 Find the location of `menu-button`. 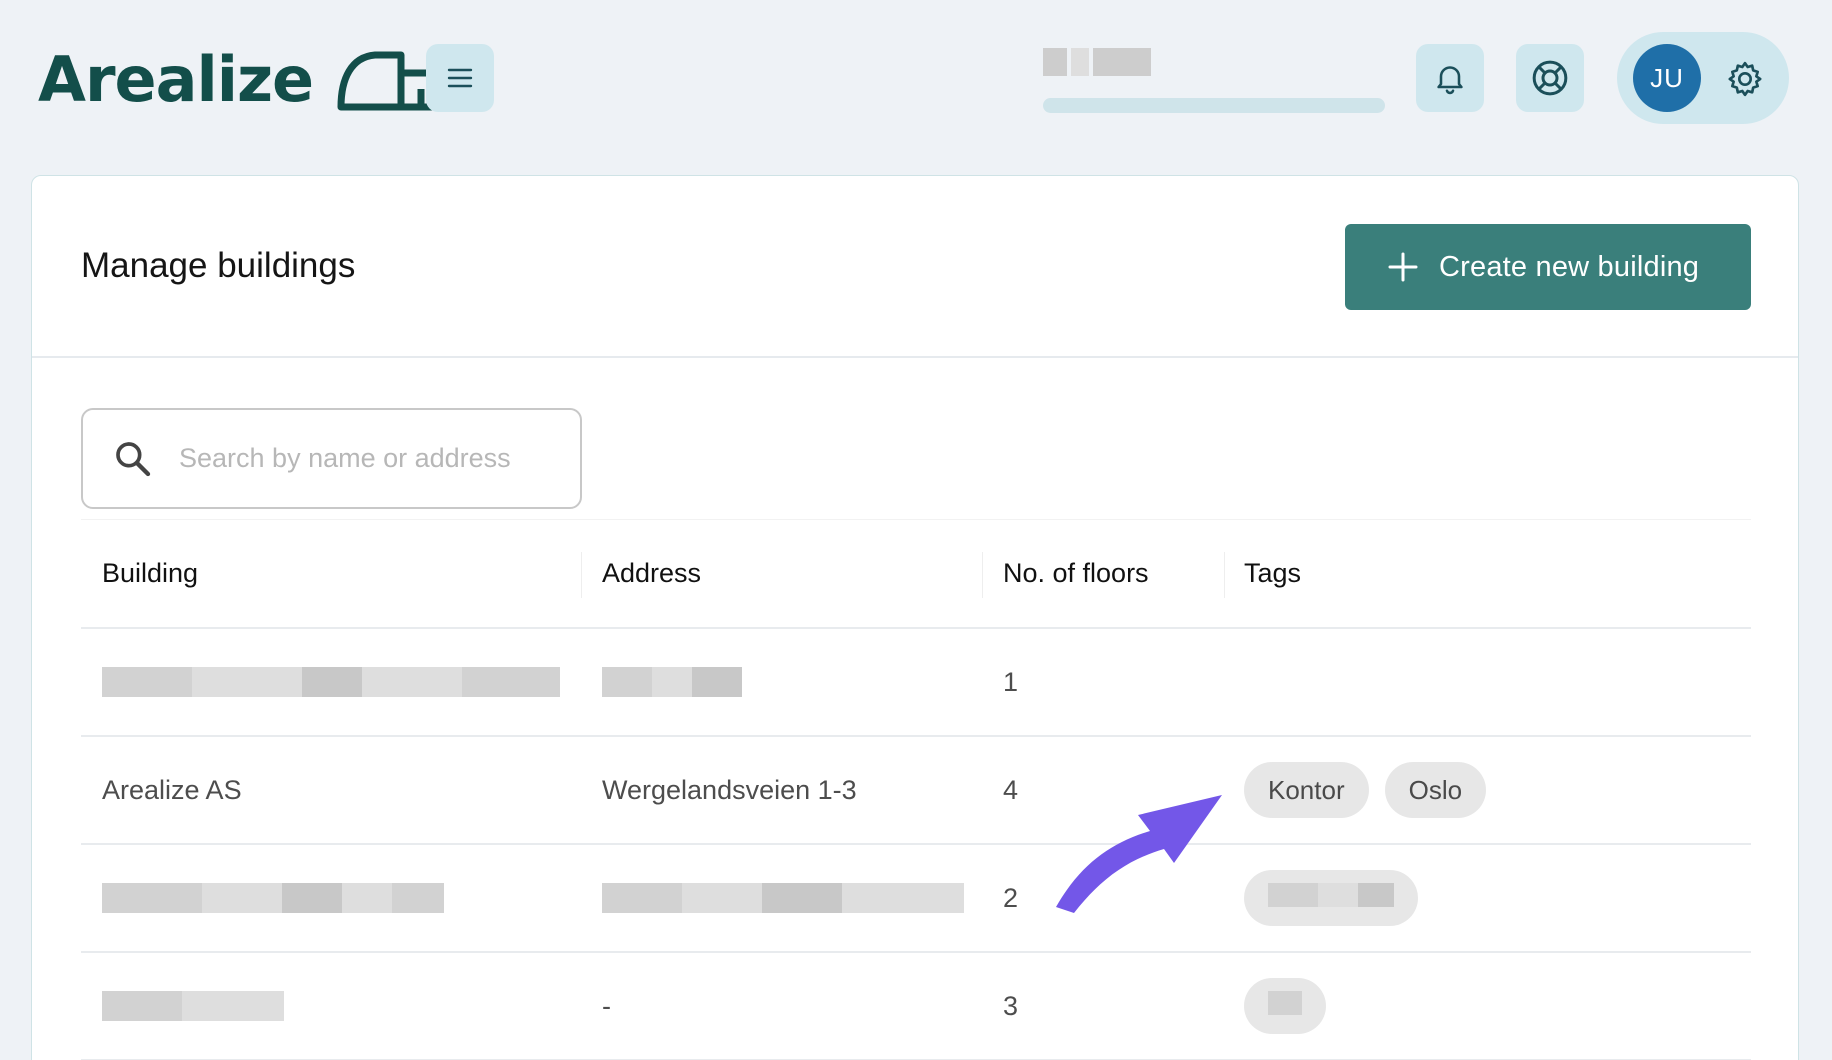

menu-button is located at coordinates (460, 78).